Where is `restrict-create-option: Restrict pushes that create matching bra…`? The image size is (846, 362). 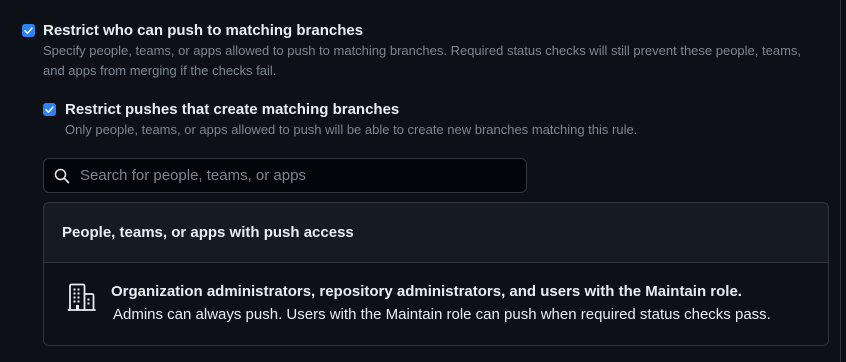
restrict-create-option: Restrict pushes that create matching bra… is located at coordinates (340, 120).